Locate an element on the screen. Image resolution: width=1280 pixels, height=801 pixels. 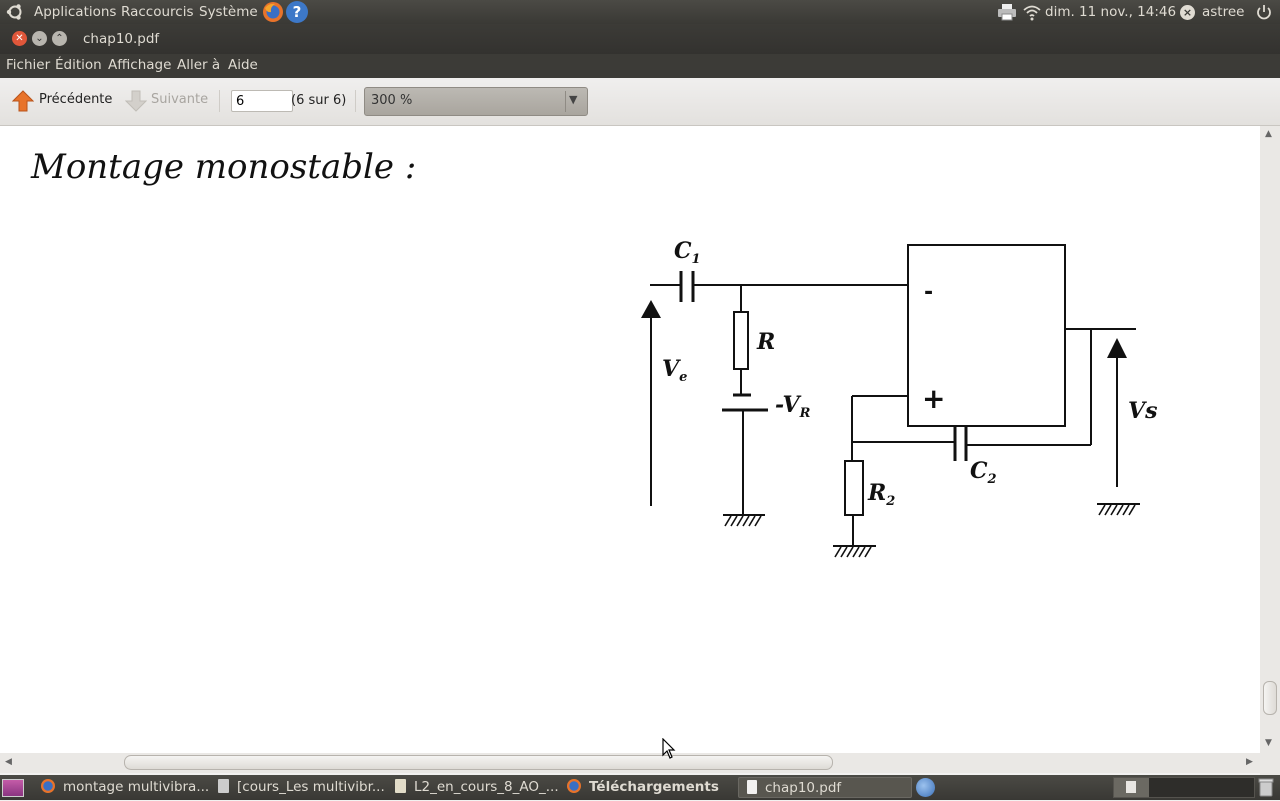
window-title: chap10.pdf is located at coordinates (121, 39).